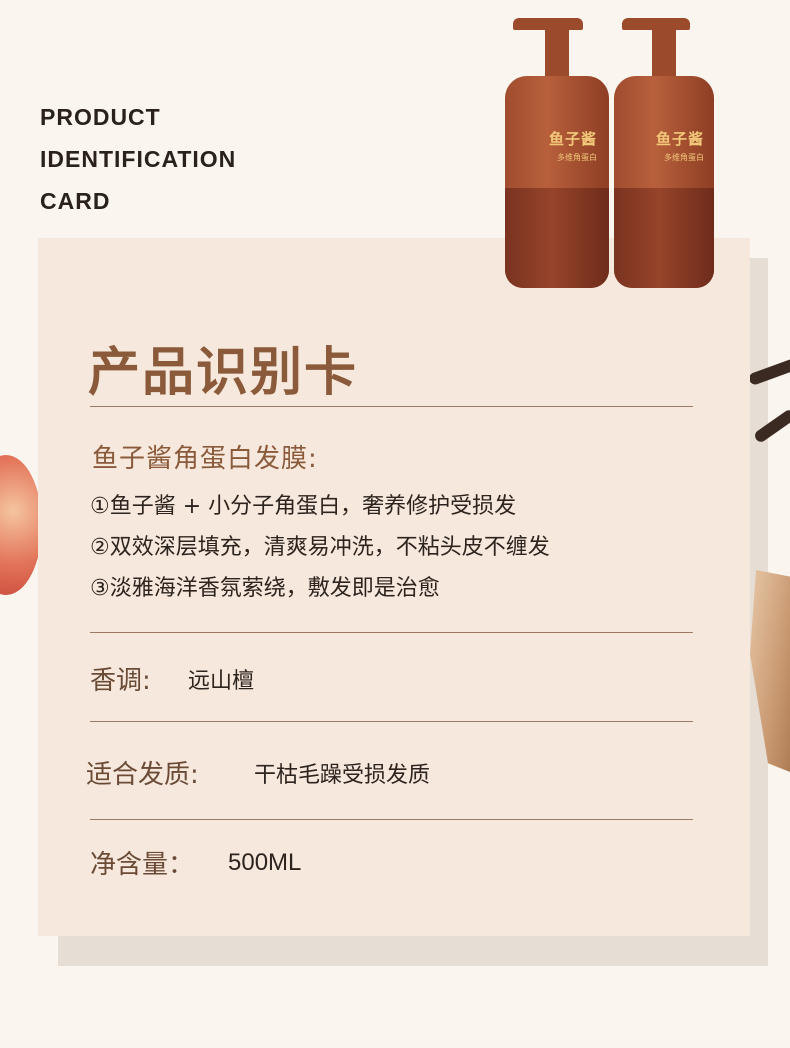 Image resolution: width=790 pixels, height=1048 pixels. I want to click on spec-hair-type: 适合发质: 干枯毛躁受损发质, so click(258, 772).